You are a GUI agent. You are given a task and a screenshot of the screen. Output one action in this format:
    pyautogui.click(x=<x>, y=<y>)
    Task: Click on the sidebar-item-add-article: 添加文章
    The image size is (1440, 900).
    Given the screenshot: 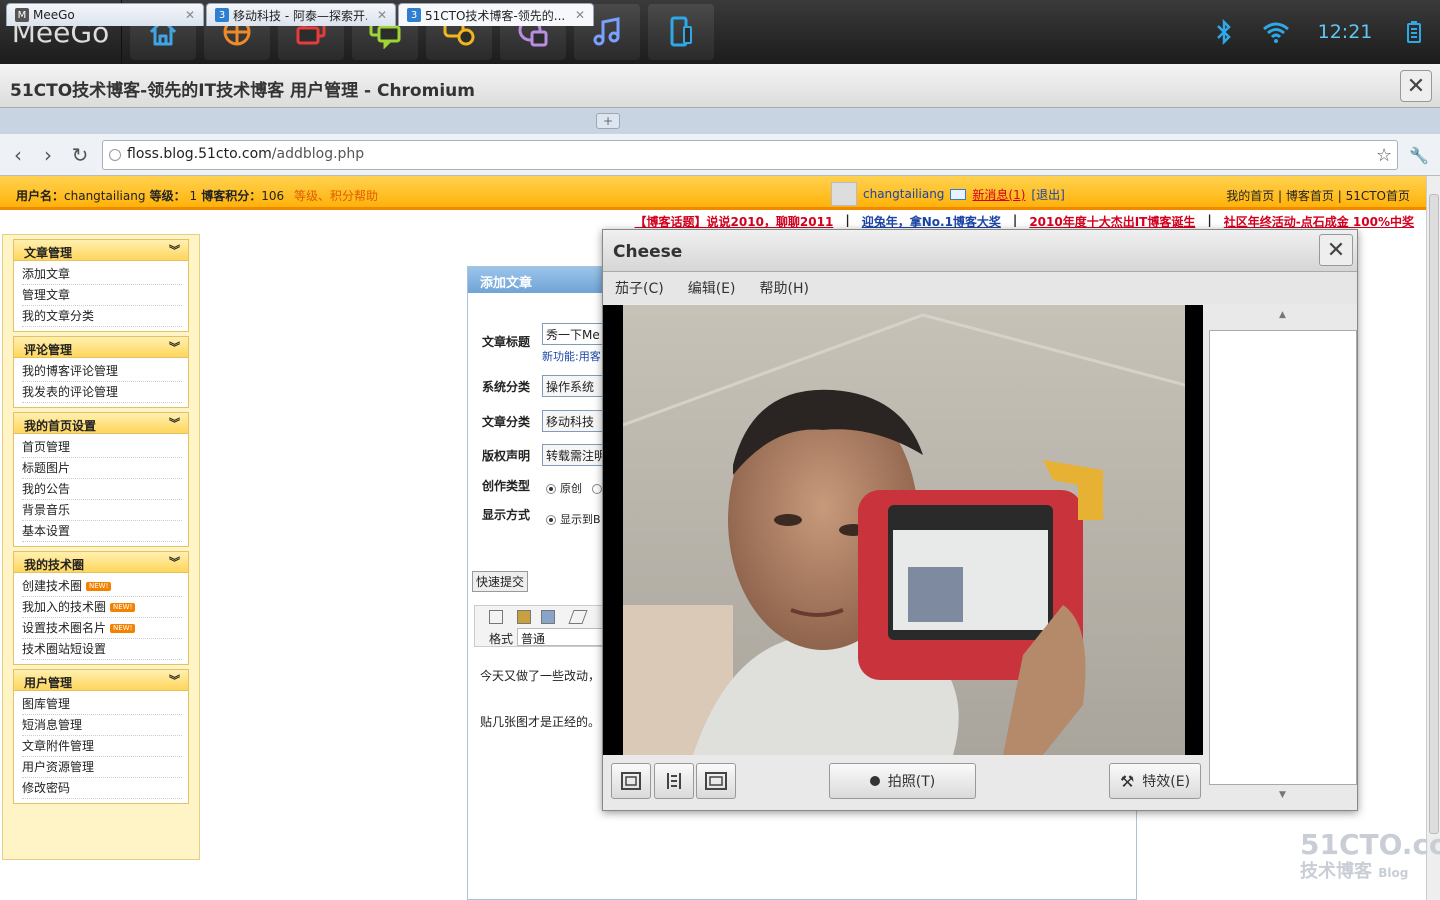 What is the action you would take?
    pyautogui.click(x=102, y=274)
    